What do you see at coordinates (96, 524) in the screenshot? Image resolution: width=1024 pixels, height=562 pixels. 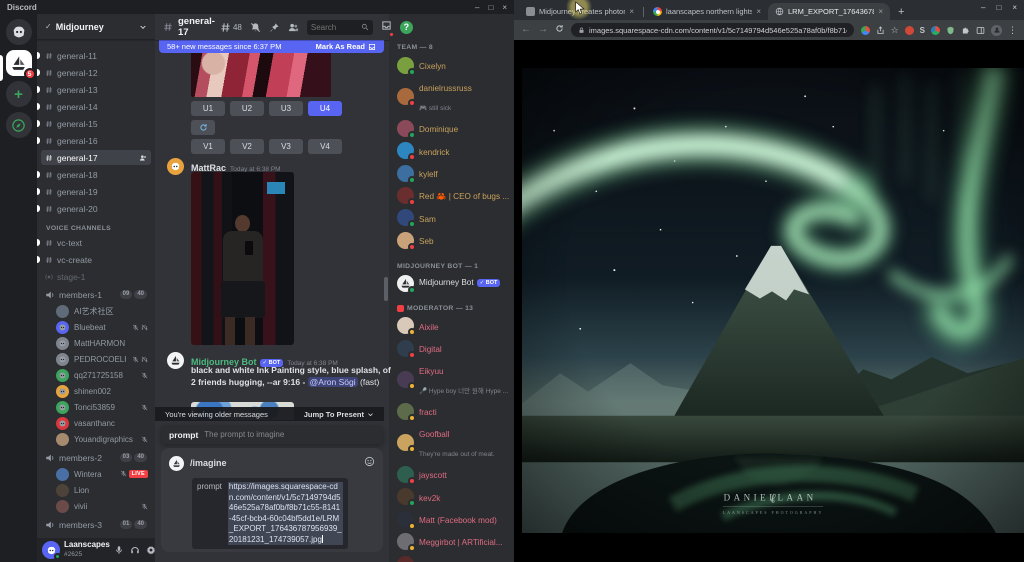 I see `voice-room-members-3: members-3 01 40` at bounding box center [96, 524].